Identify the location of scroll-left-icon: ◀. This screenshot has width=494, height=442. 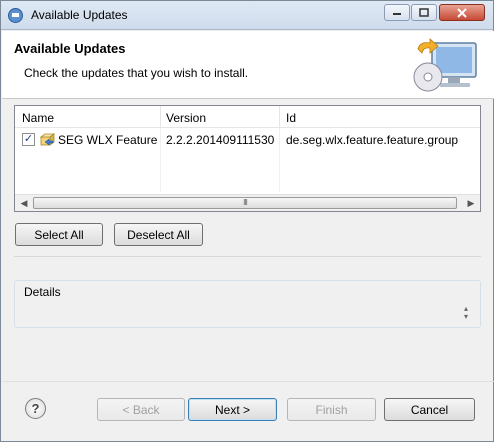
(24, 203).